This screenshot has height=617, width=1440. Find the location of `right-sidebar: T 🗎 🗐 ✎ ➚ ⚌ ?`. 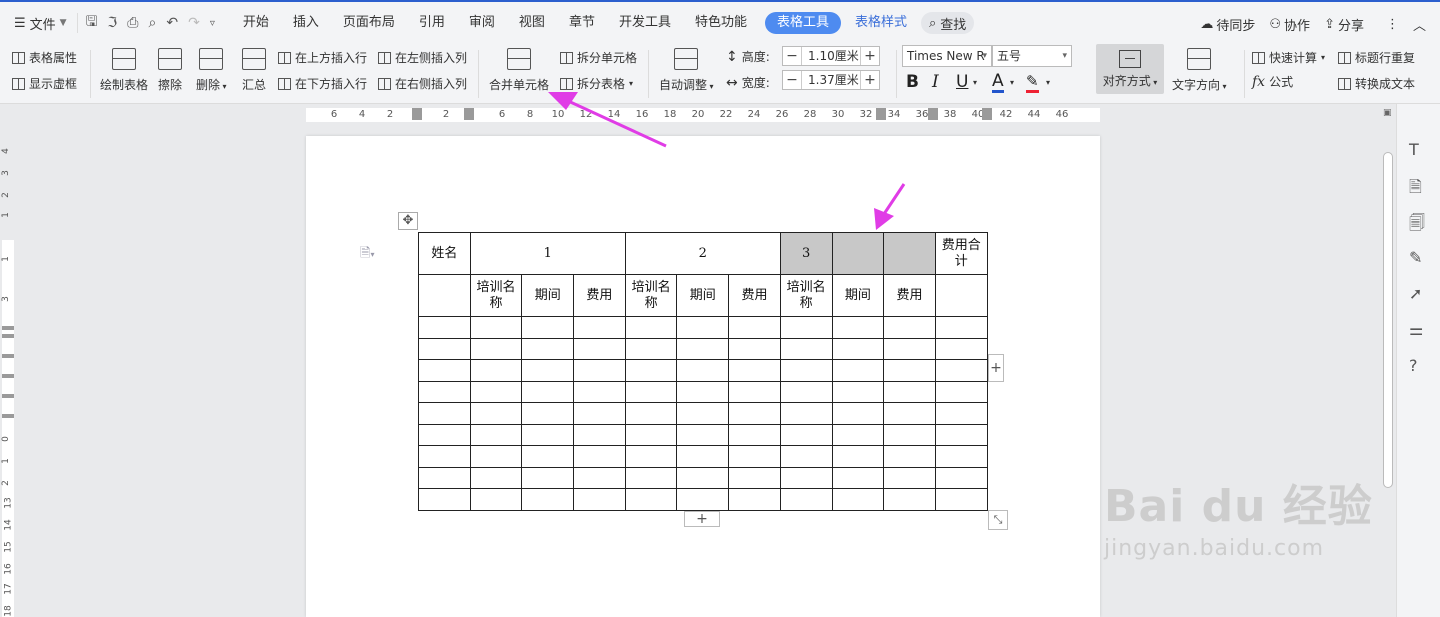

right-sidebar: T 🗎 🗐 ✎ ➚ ⚌ ? is located at coordinates (1418, 360).